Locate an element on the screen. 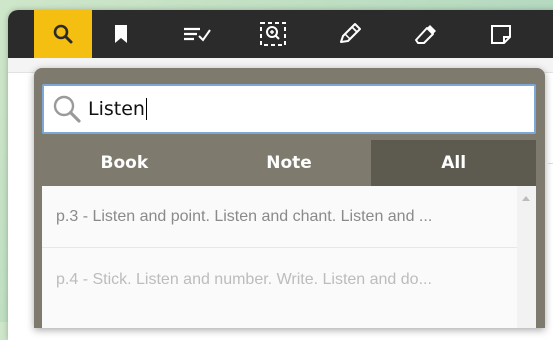  tab-all: All is located at coordinates (454, 163).